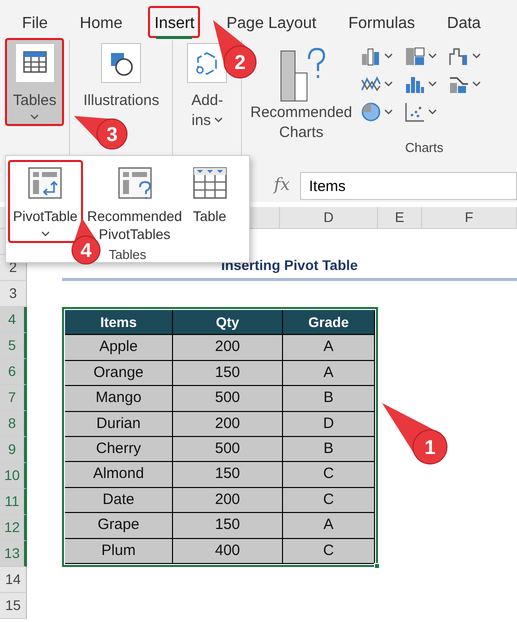  Describe the element at coordinates (45, 201) in the screenshot. I see `dropdown-button: PivotTable` at that location.